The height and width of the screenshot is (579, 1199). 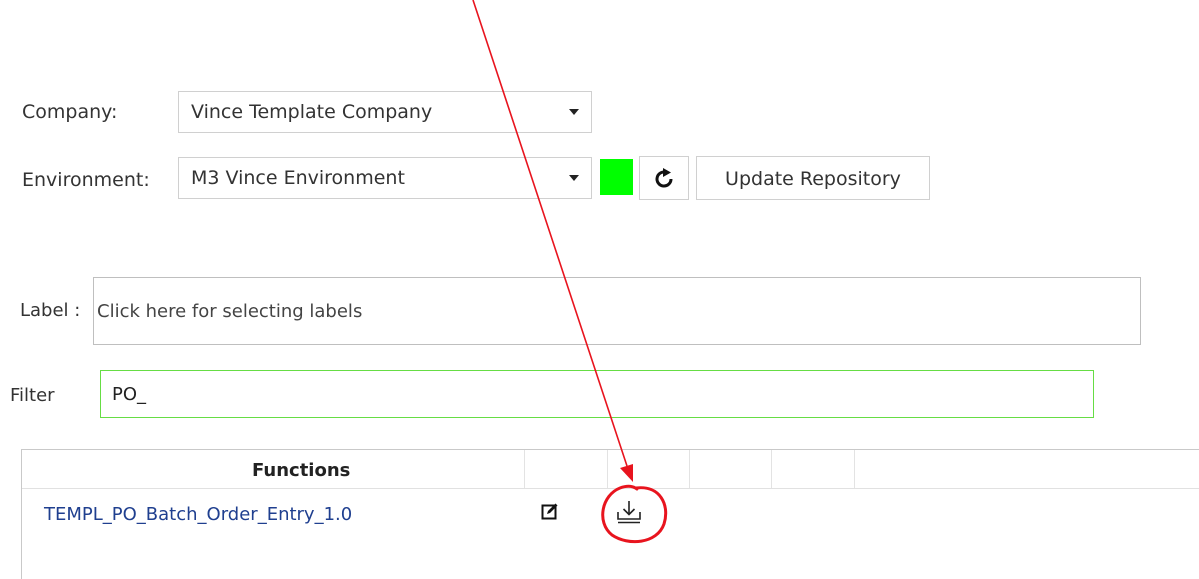 I want to click on company-value: Vince Template Company, so click(x=312, y=112).